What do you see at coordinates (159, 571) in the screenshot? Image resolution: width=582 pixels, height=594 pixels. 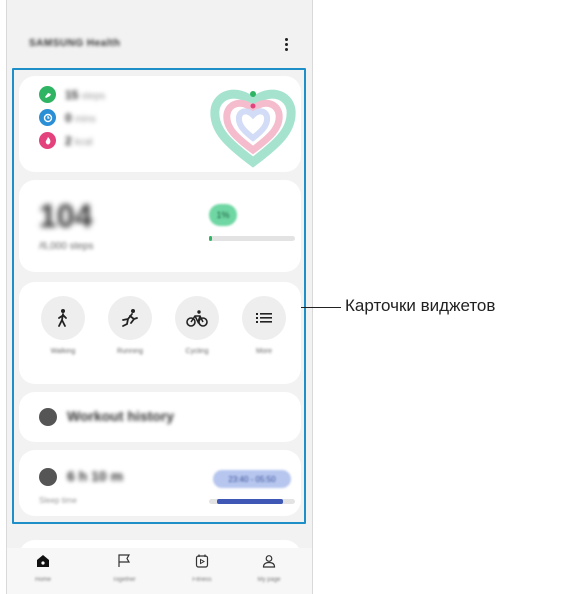 I see `bottom-navigation: Home Together Fitness My page` at bounding box center [159, 571].